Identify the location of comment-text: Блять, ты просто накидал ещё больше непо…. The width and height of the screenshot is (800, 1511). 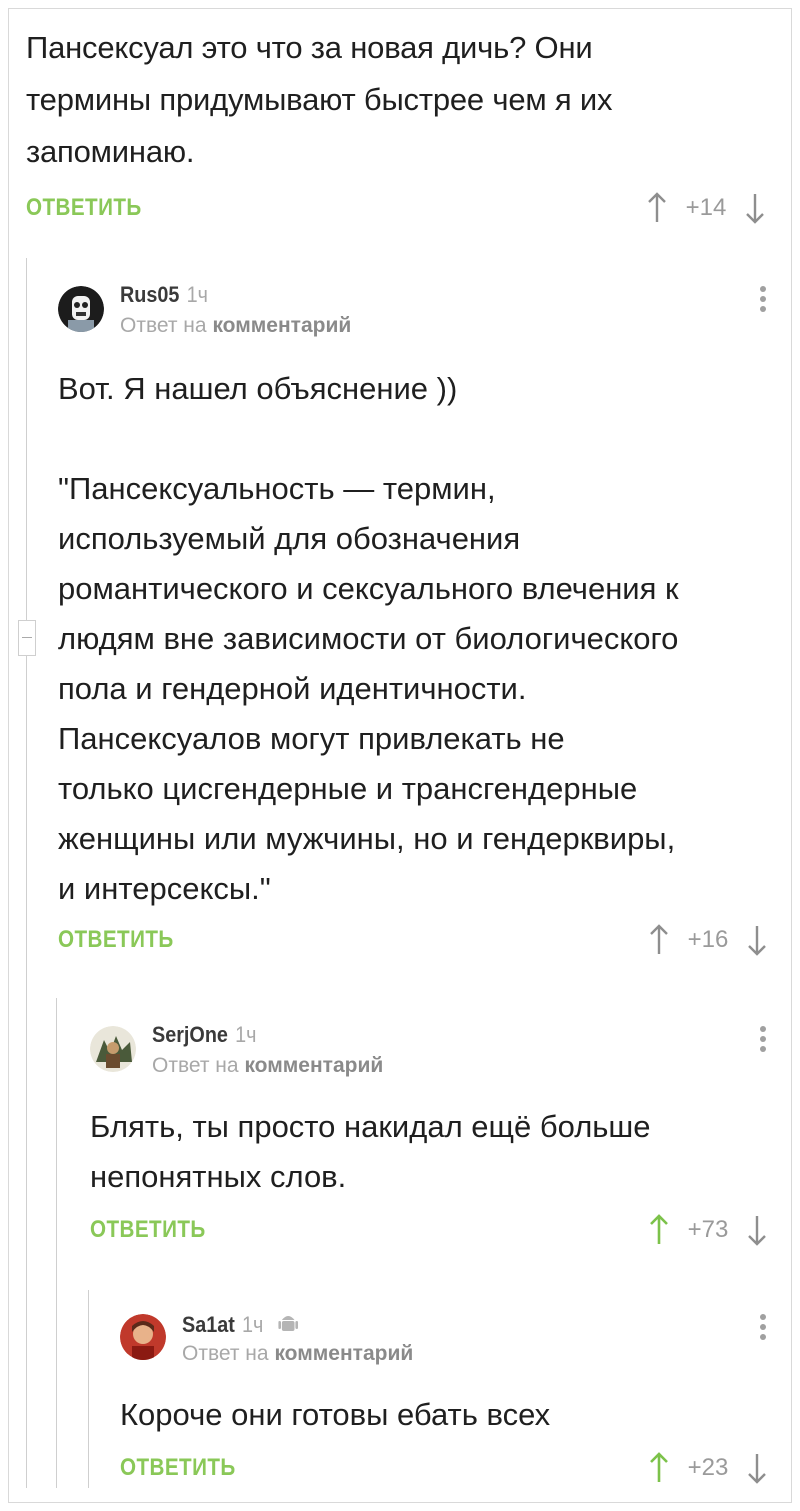
(370, 1152).